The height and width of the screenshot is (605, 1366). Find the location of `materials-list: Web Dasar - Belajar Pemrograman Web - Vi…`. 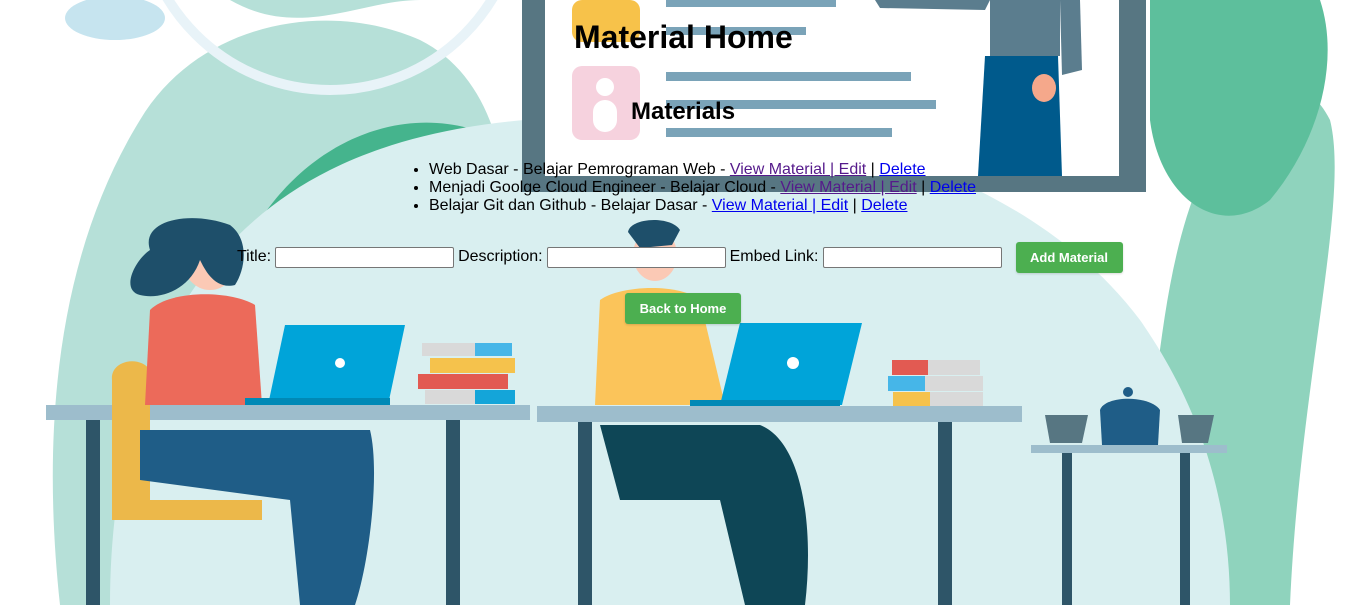

materials-list: Web Dasar - Belajar Pemrograman Web - Vi… is located at coordinates (702, 188).